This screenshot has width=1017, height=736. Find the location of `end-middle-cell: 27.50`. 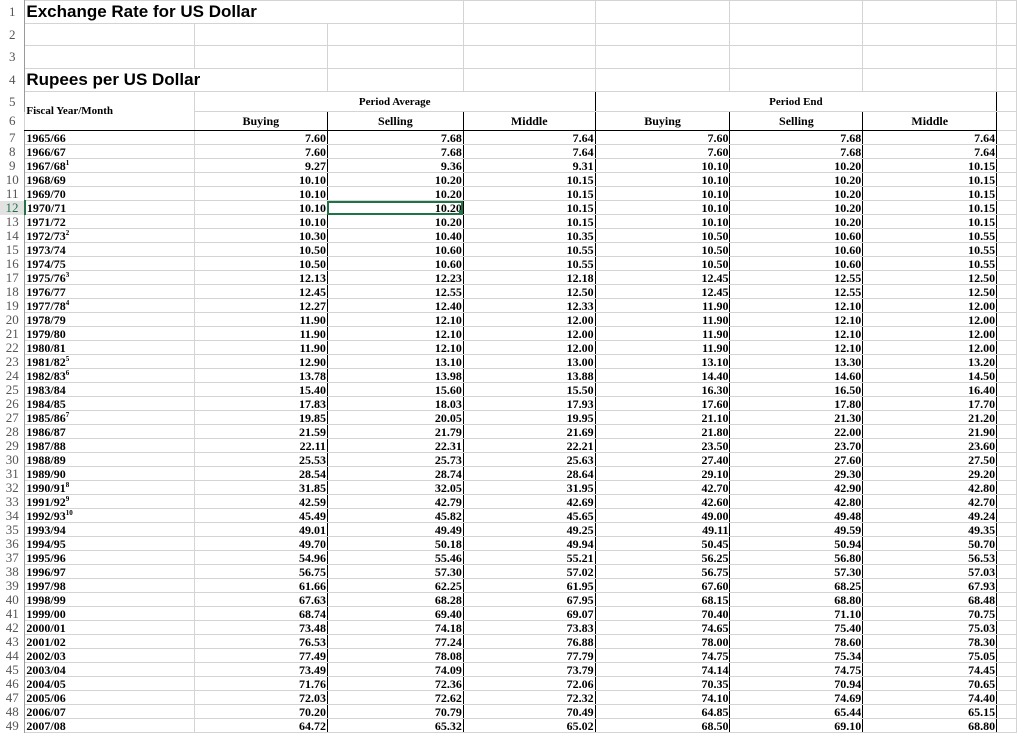

end-middle-cell: 27.50 is located at coordinates (930, 459).